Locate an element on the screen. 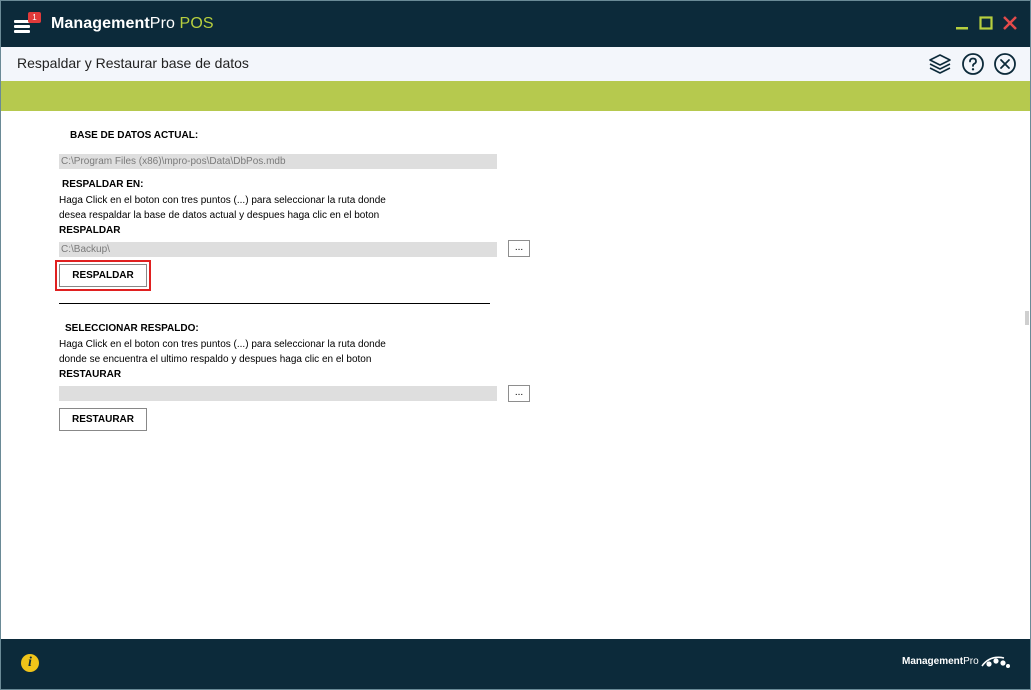 The image size is (1031, 690). section-divider is located at coordinates (274, 303).